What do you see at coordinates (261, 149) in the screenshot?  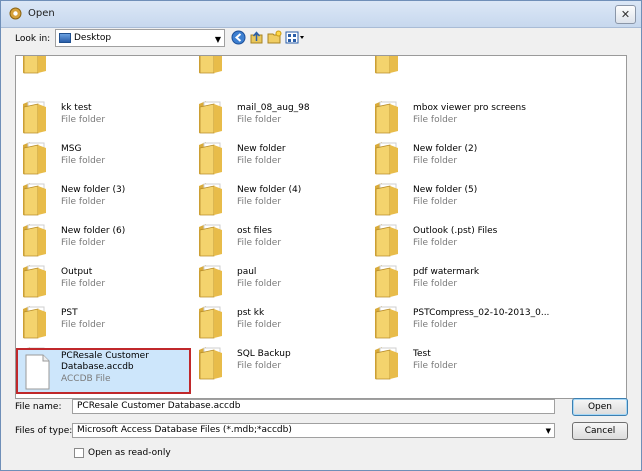 I see `item-name: New folder` at bounding box center [261, 149].